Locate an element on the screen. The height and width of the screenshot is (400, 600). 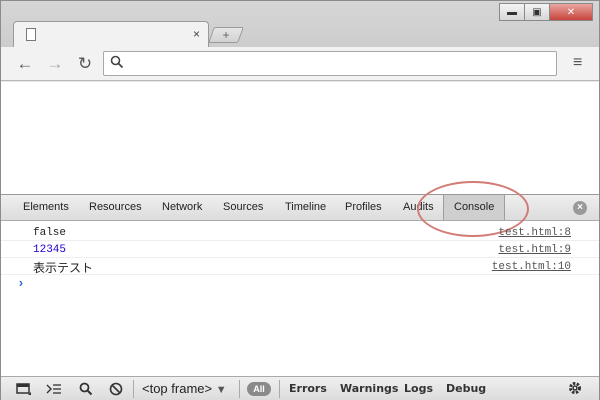
address-bar is located at coordinates (330, 63).